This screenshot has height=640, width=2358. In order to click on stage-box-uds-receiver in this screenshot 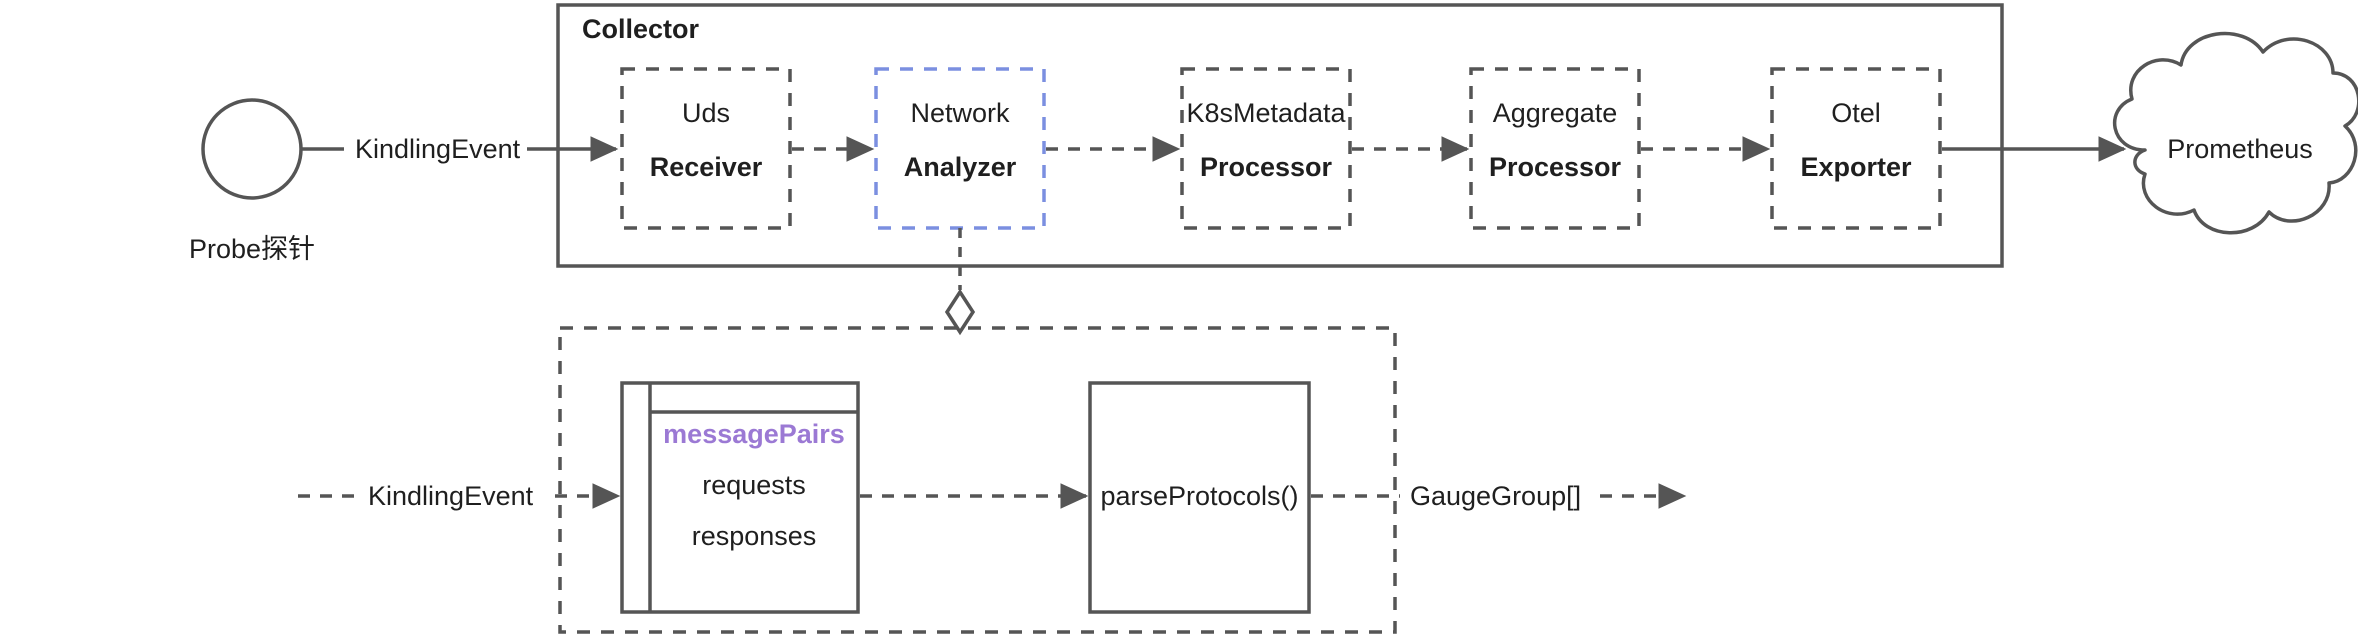, I will do `click(706, 148)`.